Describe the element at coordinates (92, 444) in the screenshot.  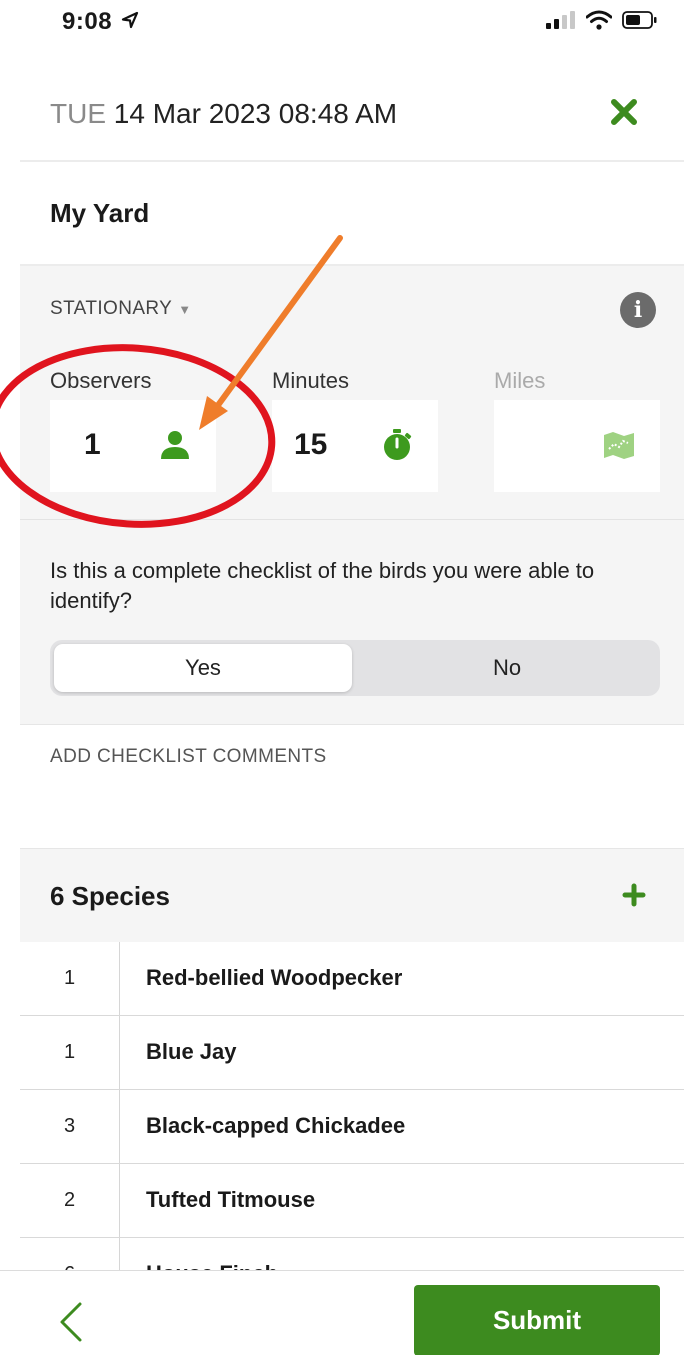
I see `observers-value: 1` at that location.